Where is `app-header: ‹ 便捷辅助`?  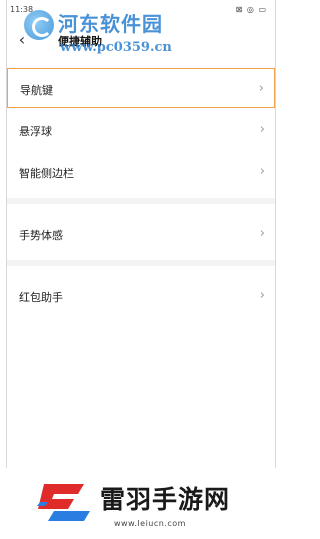
app-header: ‹ 便捷辅助 is located at coordinates (140, 40).